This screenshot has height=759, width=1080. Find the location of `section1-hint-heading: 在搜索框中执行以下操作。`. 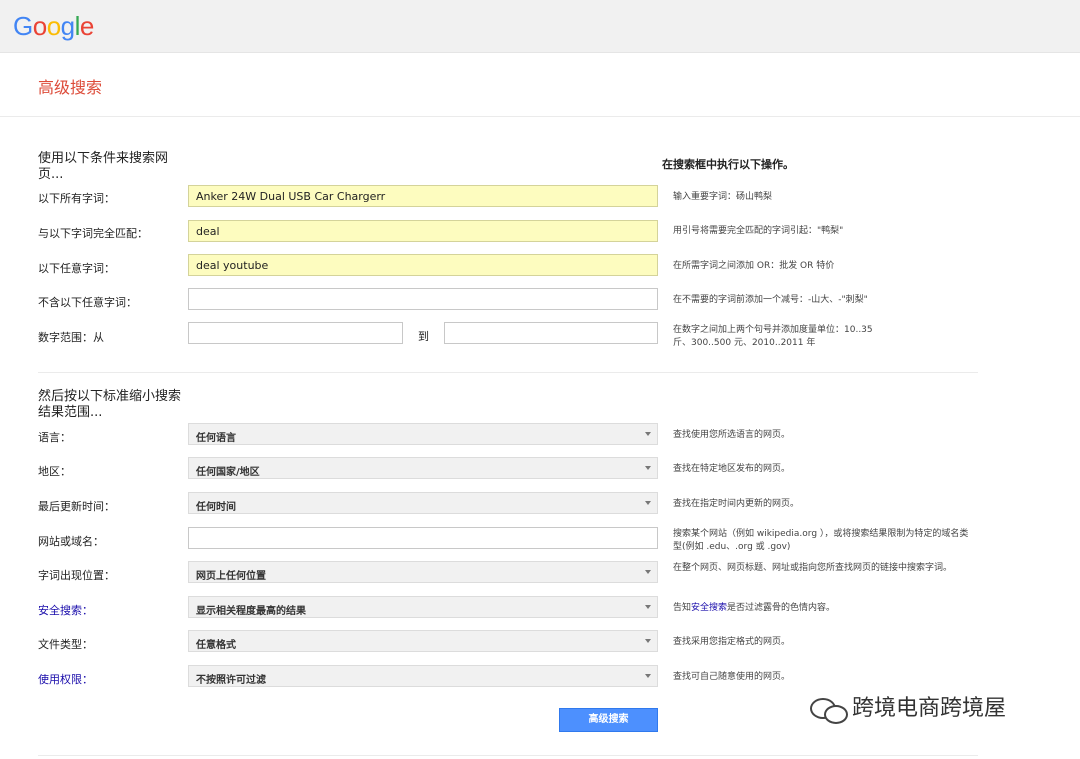

section1-hint-heading: 在搜索框中执行以下操作。 is located at coordinates (728, 164).